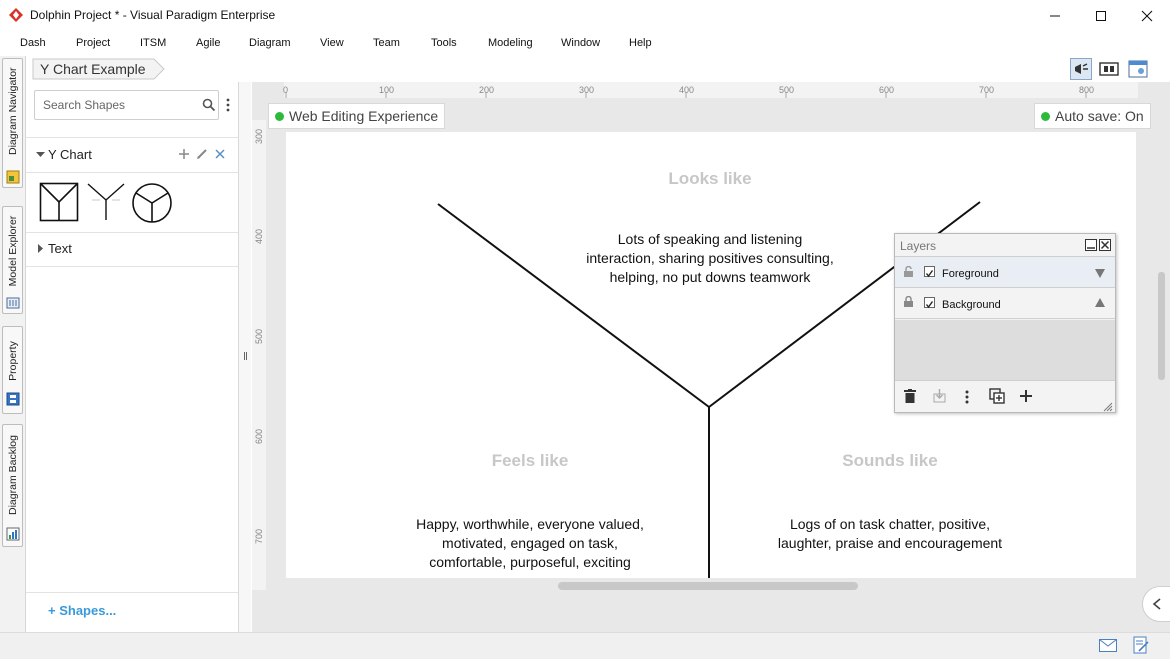 The height and width of the screenshot is (659, 1170). I want to click on ruler-label-v: 500, so click(259, 336).